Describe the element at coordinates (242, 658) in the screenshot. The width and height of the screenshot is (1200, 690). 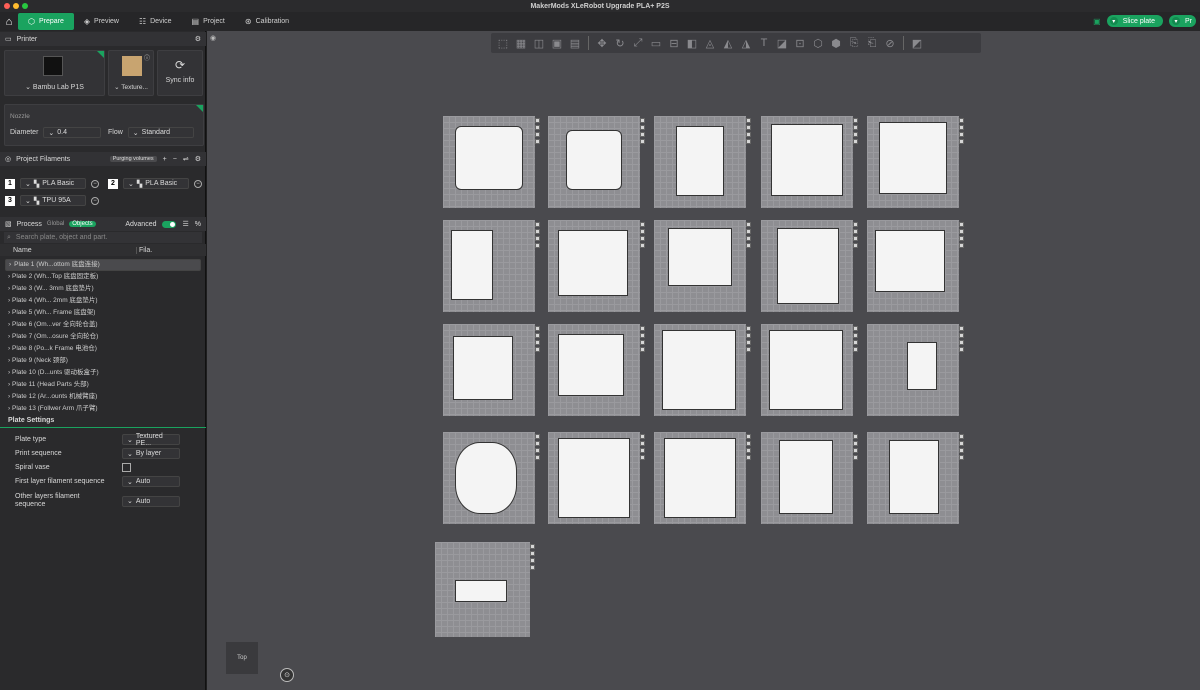
I see `view-cube: Top` at that location.